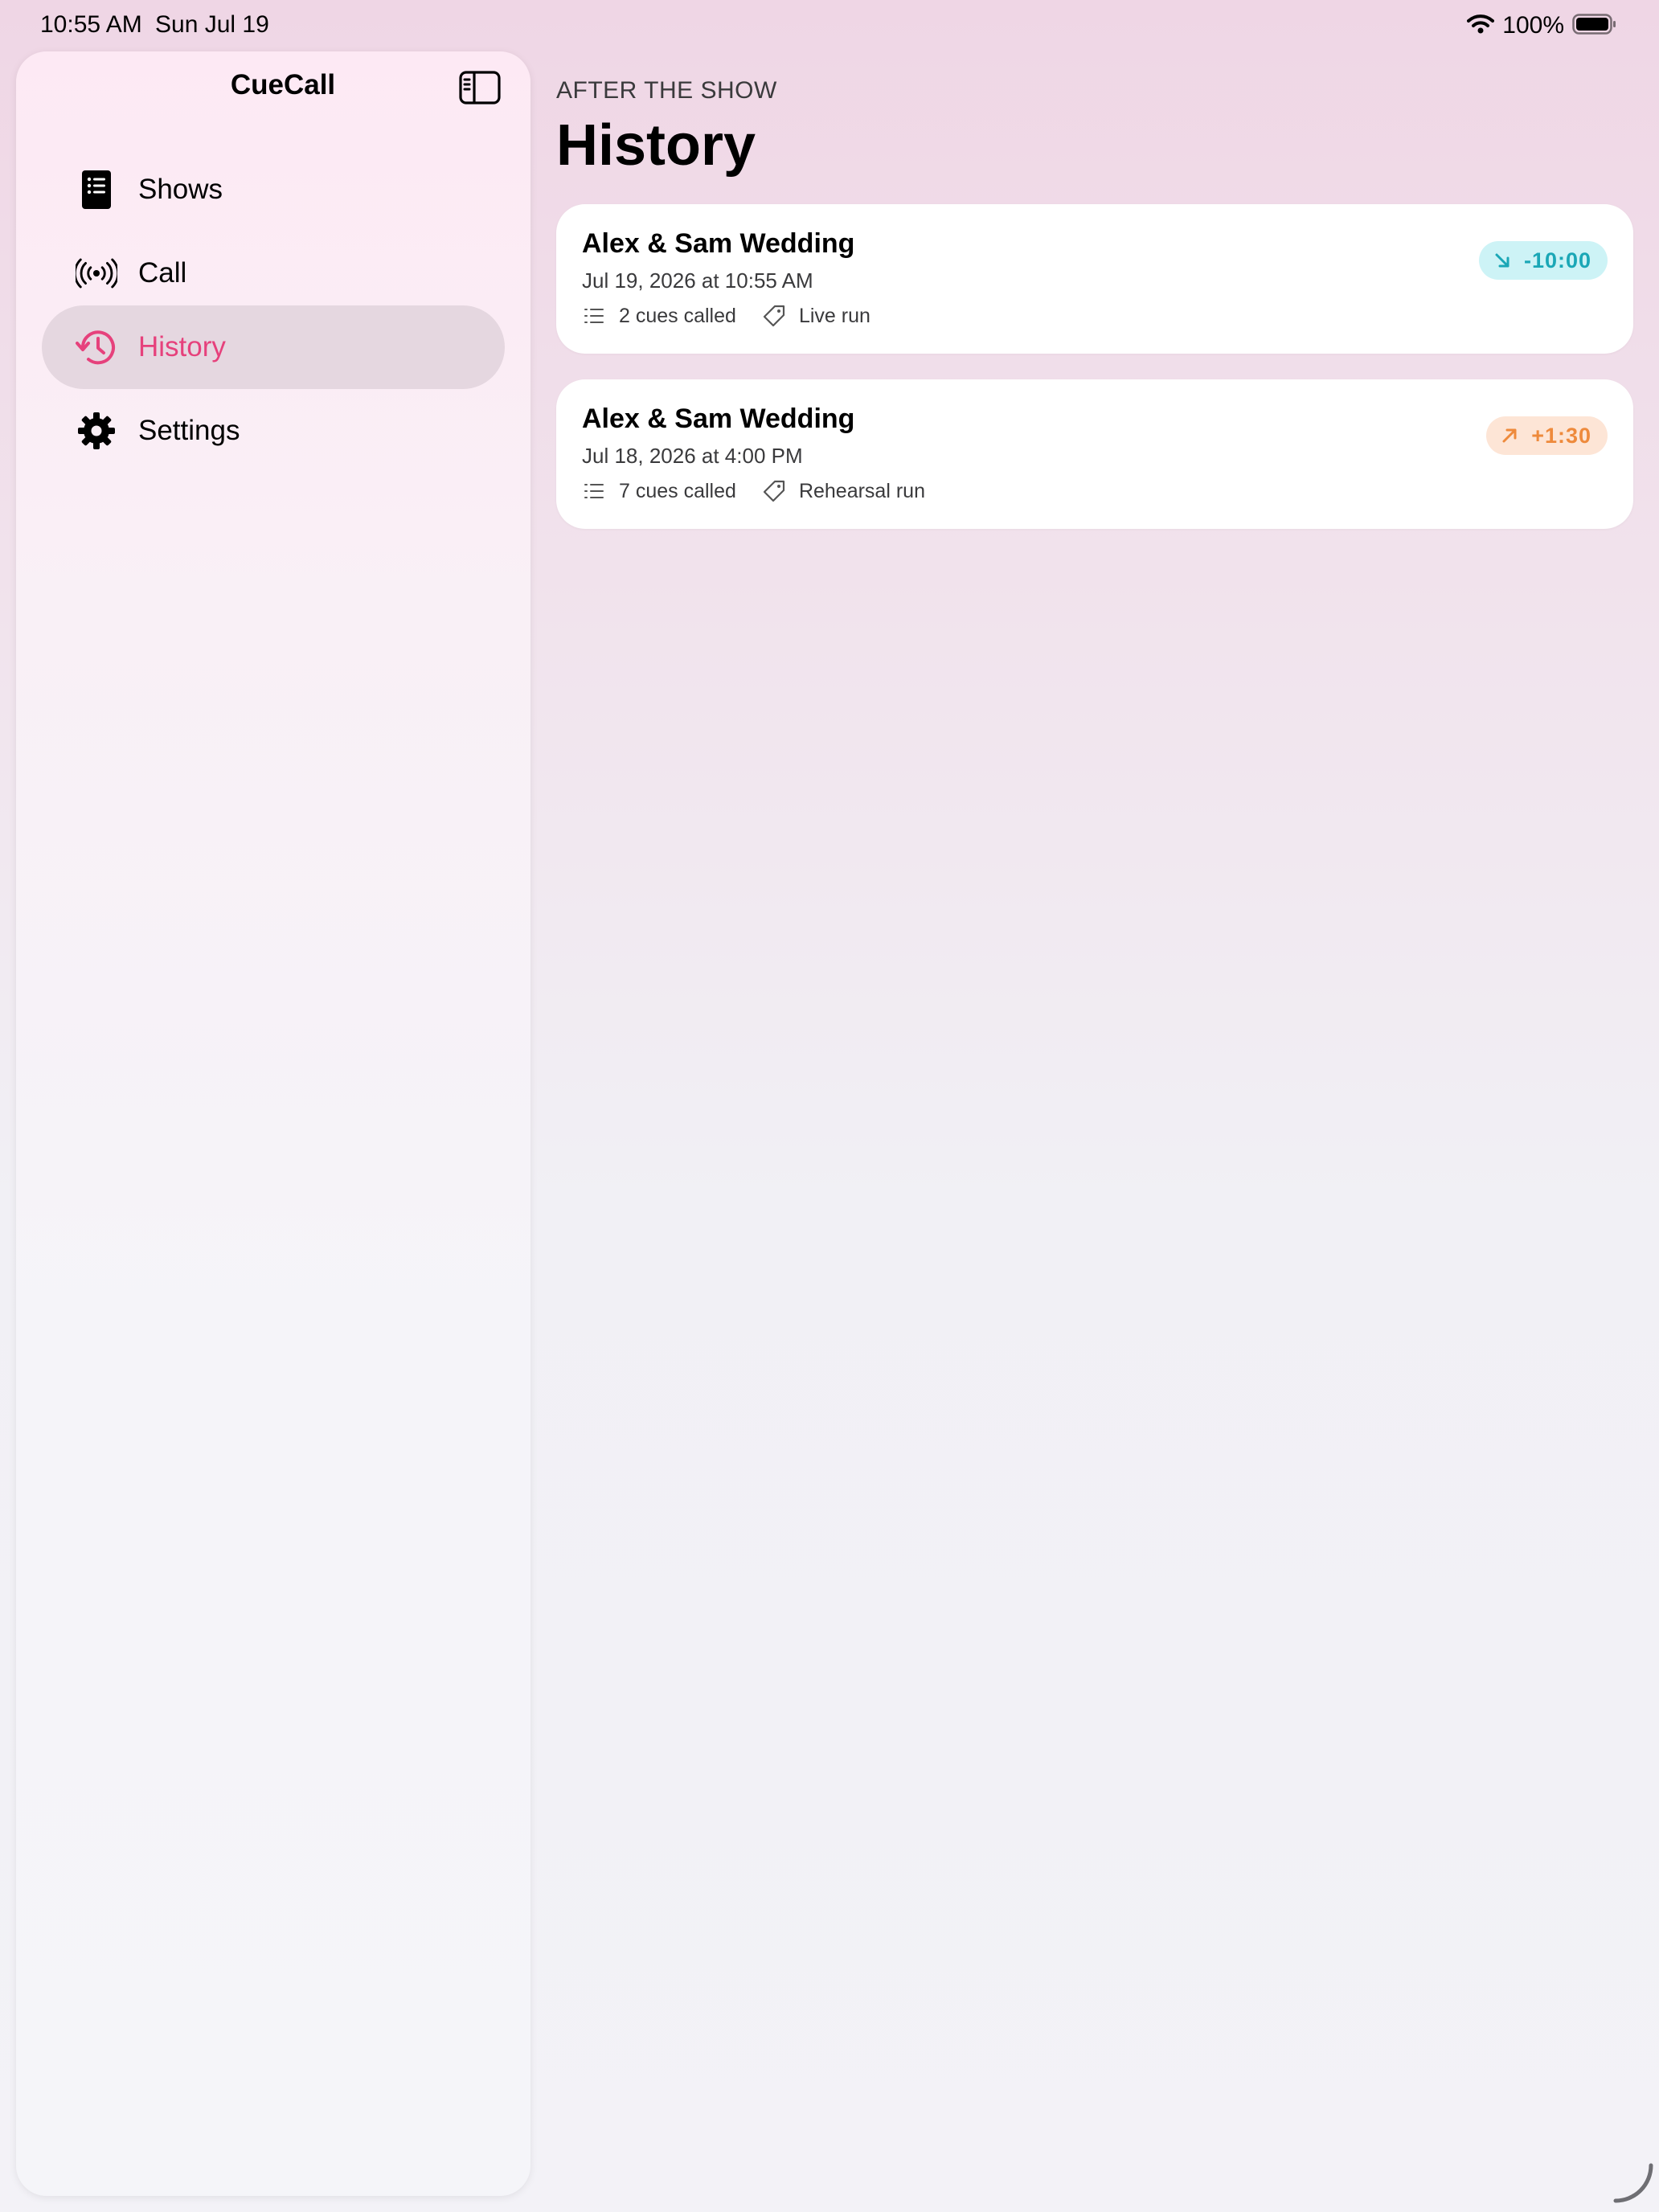 The image size is (1659, 2212). I want to click on status-indicators: 100%, so click(1542, 25).